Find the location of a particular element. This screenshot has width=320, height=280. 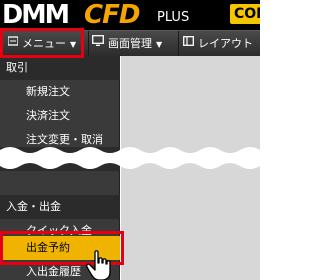

layout-icon is located at coordinates (188, 43).